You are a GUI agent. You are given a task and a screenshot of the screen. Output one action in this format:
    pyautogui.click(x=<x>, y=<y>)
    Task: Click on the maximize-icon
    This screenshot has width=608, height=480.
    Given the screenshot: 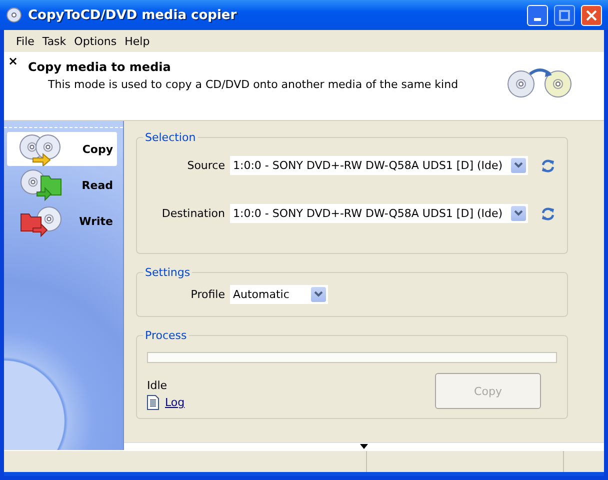 What is the action you would take?
    pyautogui.click(x=564, y=15)
    